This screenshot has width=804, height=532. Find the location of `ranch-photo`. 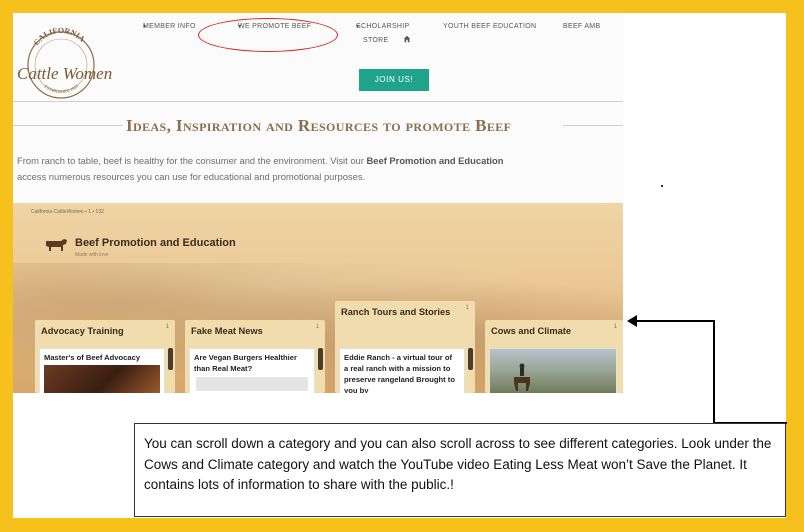

ranch-photo is located at coordinates (553, 371).